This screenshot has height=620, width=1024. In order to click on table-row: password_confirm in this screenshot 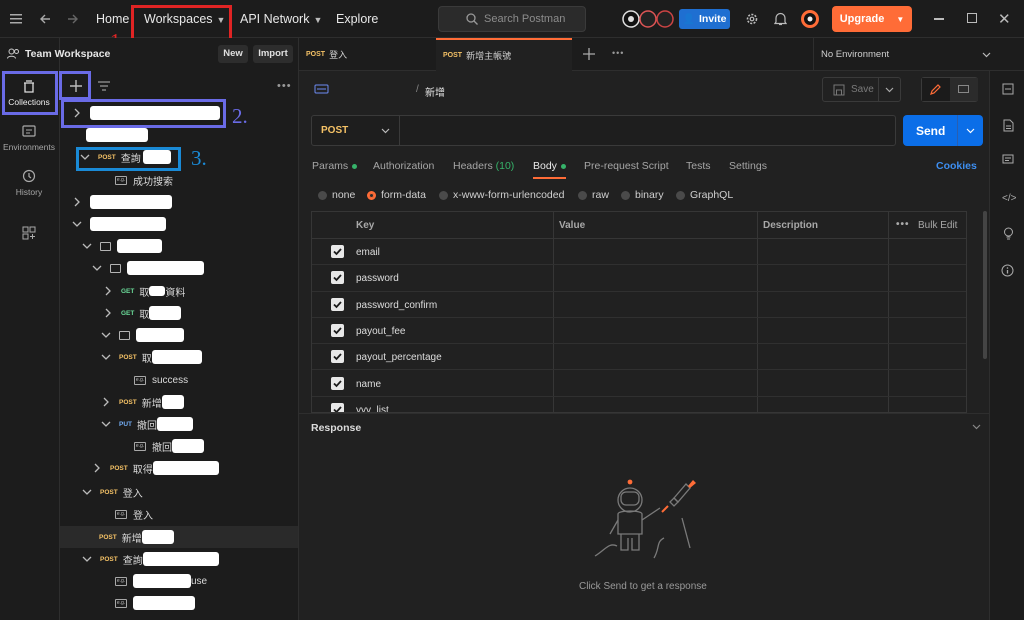, I will do `click(639, 305)`.